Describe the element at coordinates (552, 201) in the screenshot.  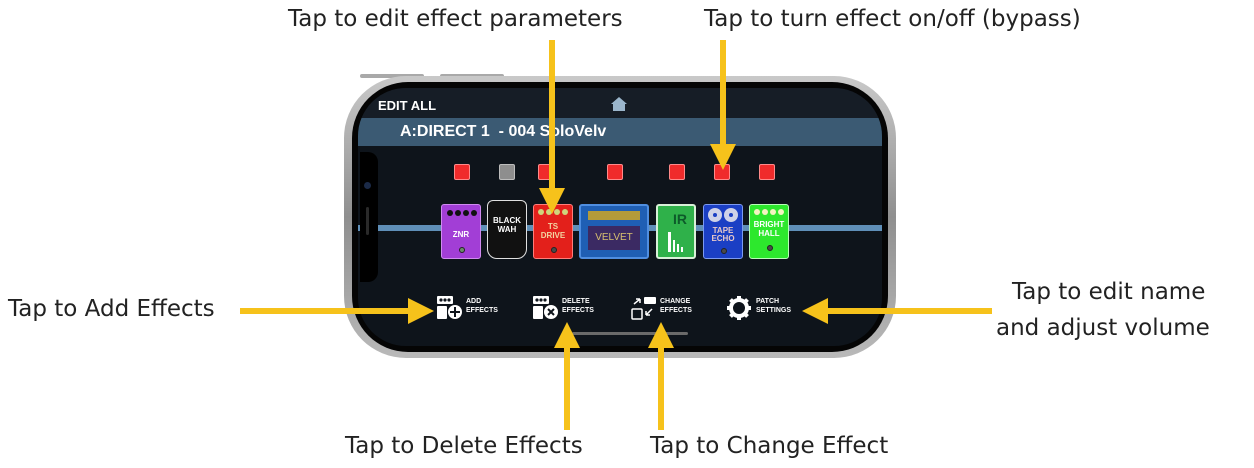
I see `arrowhead-edit-parameters` at that location.